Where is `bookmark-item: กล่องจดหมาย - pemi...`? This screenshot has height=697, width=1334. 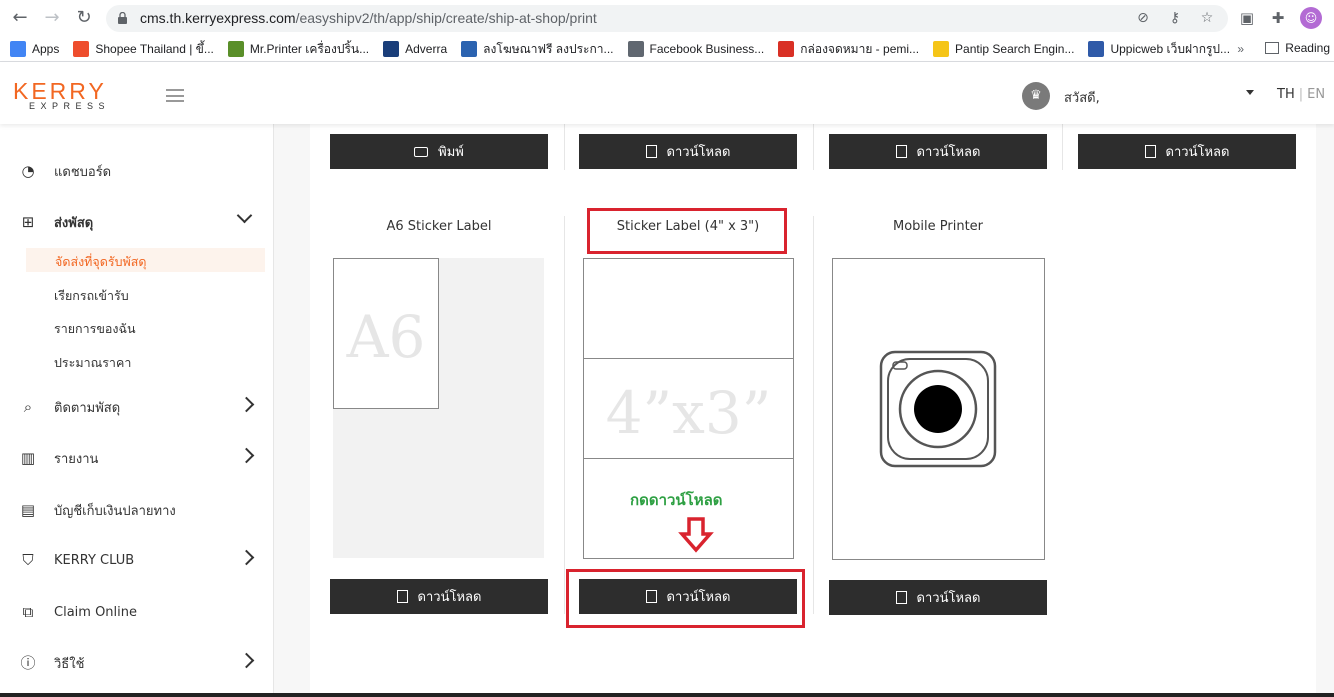 bookmark-item: กล่องจดหมาย - pemi... is located at coordinates (848, 49).